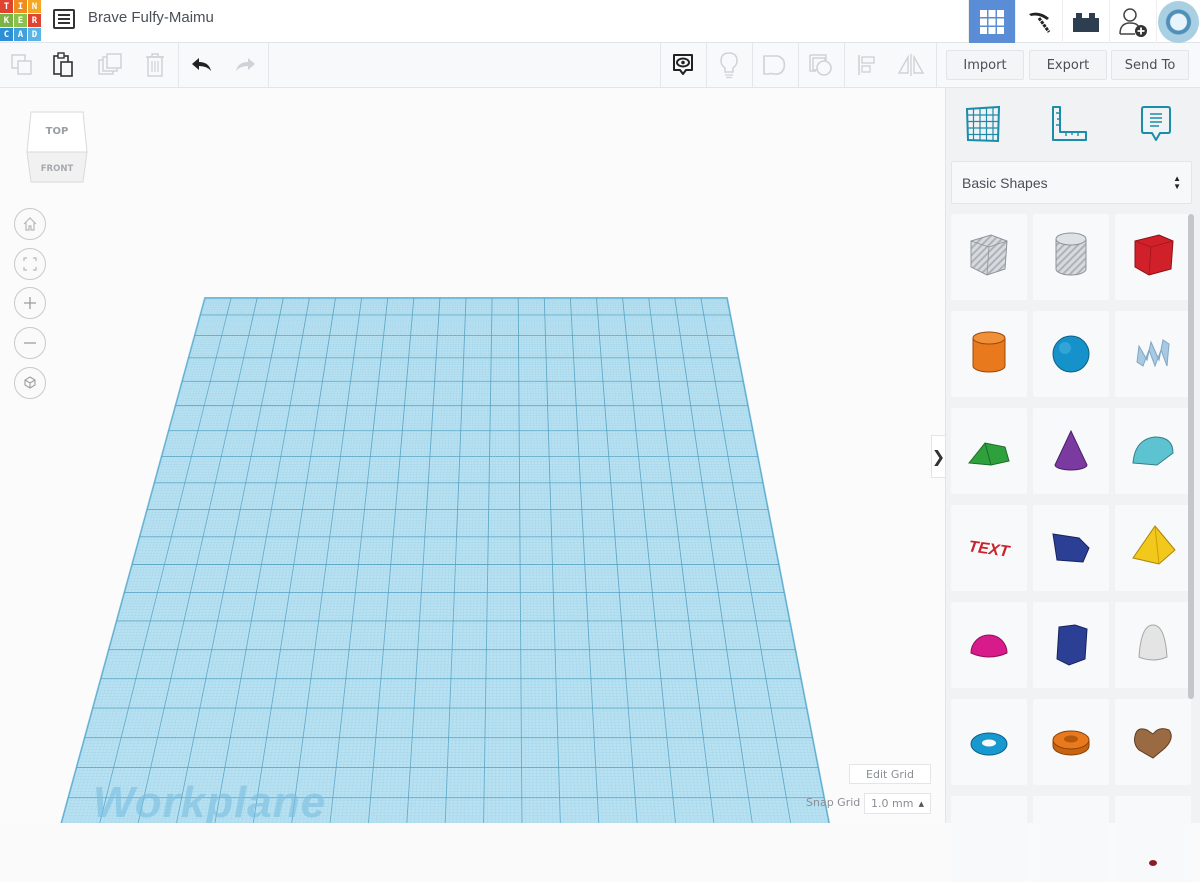  I want to click on more-shape-1-shape-icon, so click(989, 839).